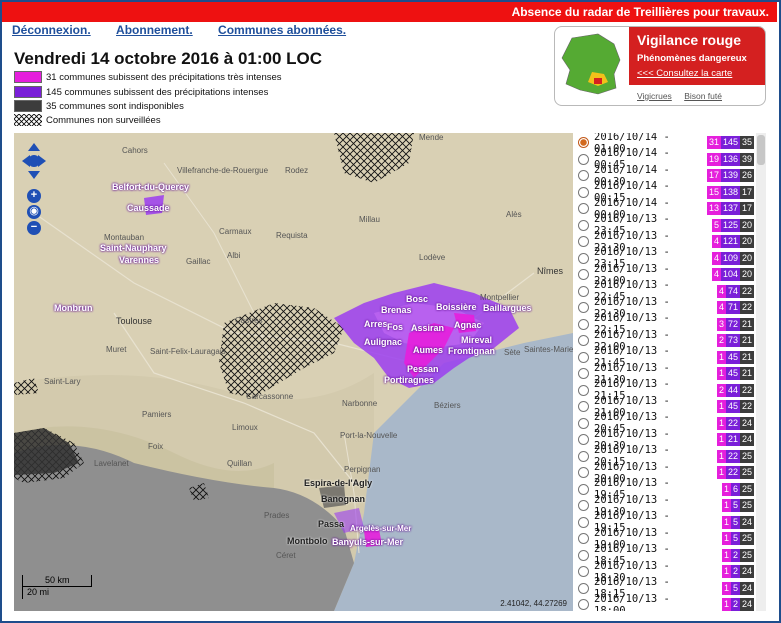 The width and height of the screenshot is (781, 623). What do you see at coordinates (51, 30) in the screenshot?
I see `logout-link: Déconnexion.` at bounding box center [51, 30].